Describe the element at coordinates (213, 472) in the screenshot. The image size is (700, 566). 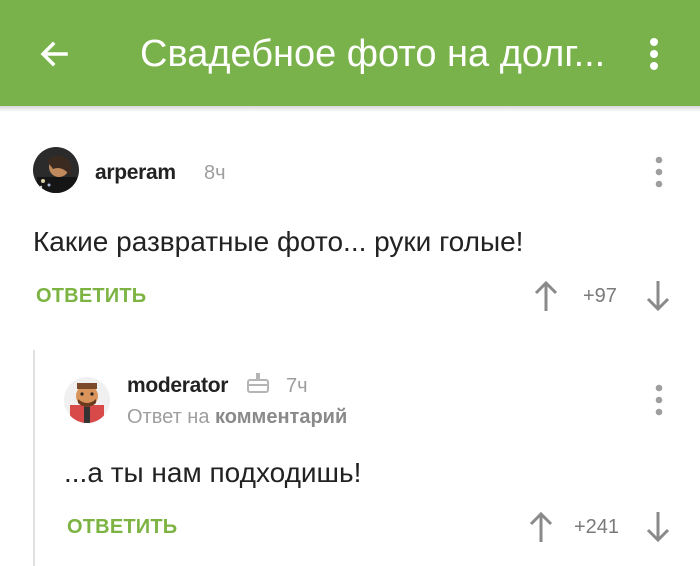
I see `comment-text: ...а ты нам подходишь!` at that location.